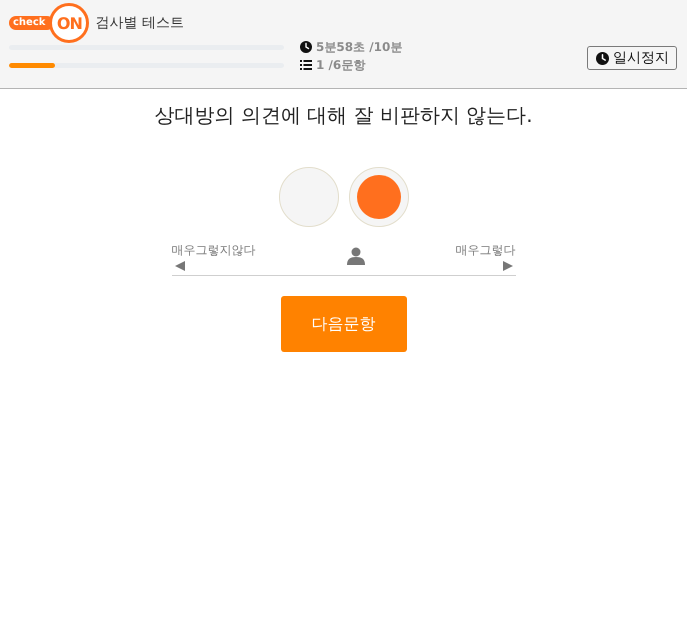 The image size is (687, 632). Describe the element at coordinates (378, 197) in the screenshot. I see `filled-dot-icon` at that location.